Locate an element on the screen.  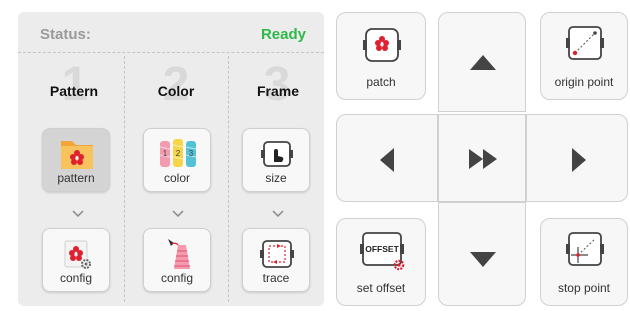
stop-point-label: stop point is located at coordinates (584, 288).